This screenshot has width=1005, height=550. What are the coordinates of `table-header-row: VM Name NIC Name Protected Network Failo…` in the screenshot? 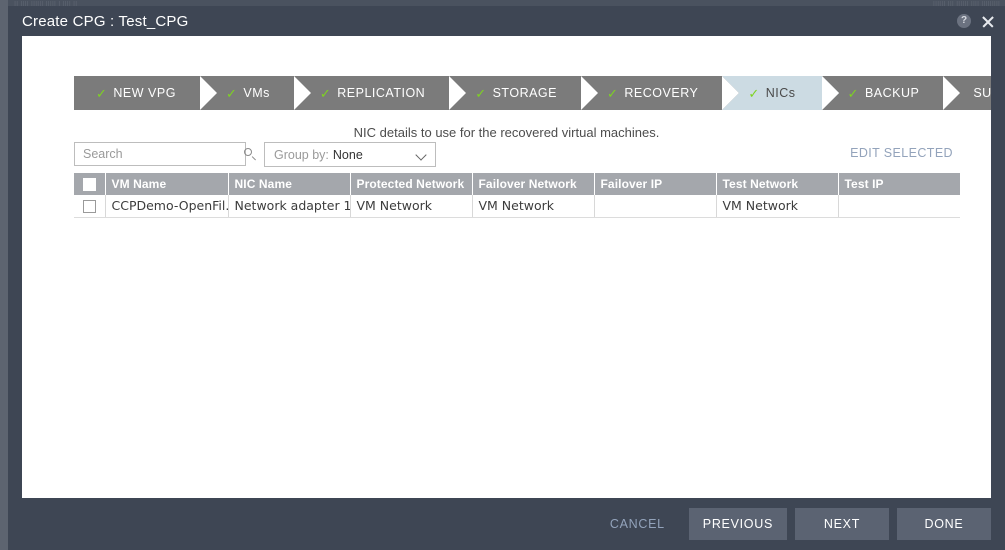 It's located at (517, 184).